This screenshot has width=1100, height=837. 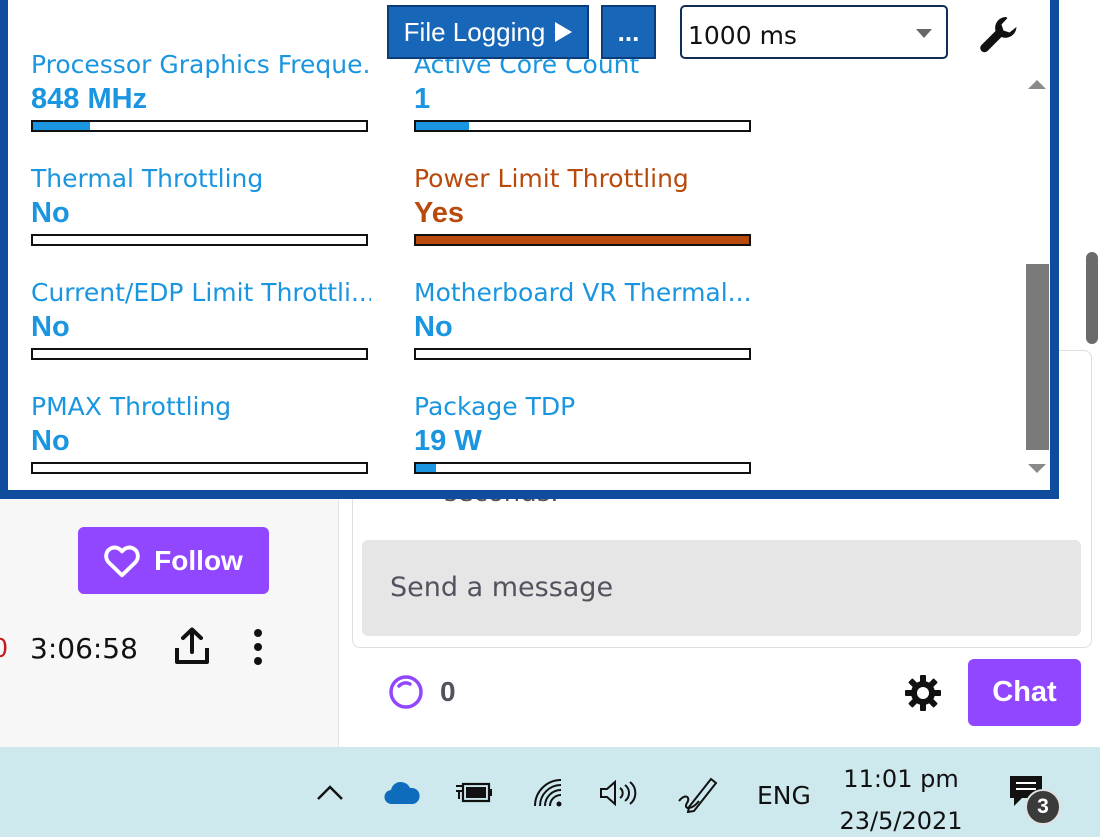 I want to click on notification-count-badge: 3, so click(x=1043, y=807).